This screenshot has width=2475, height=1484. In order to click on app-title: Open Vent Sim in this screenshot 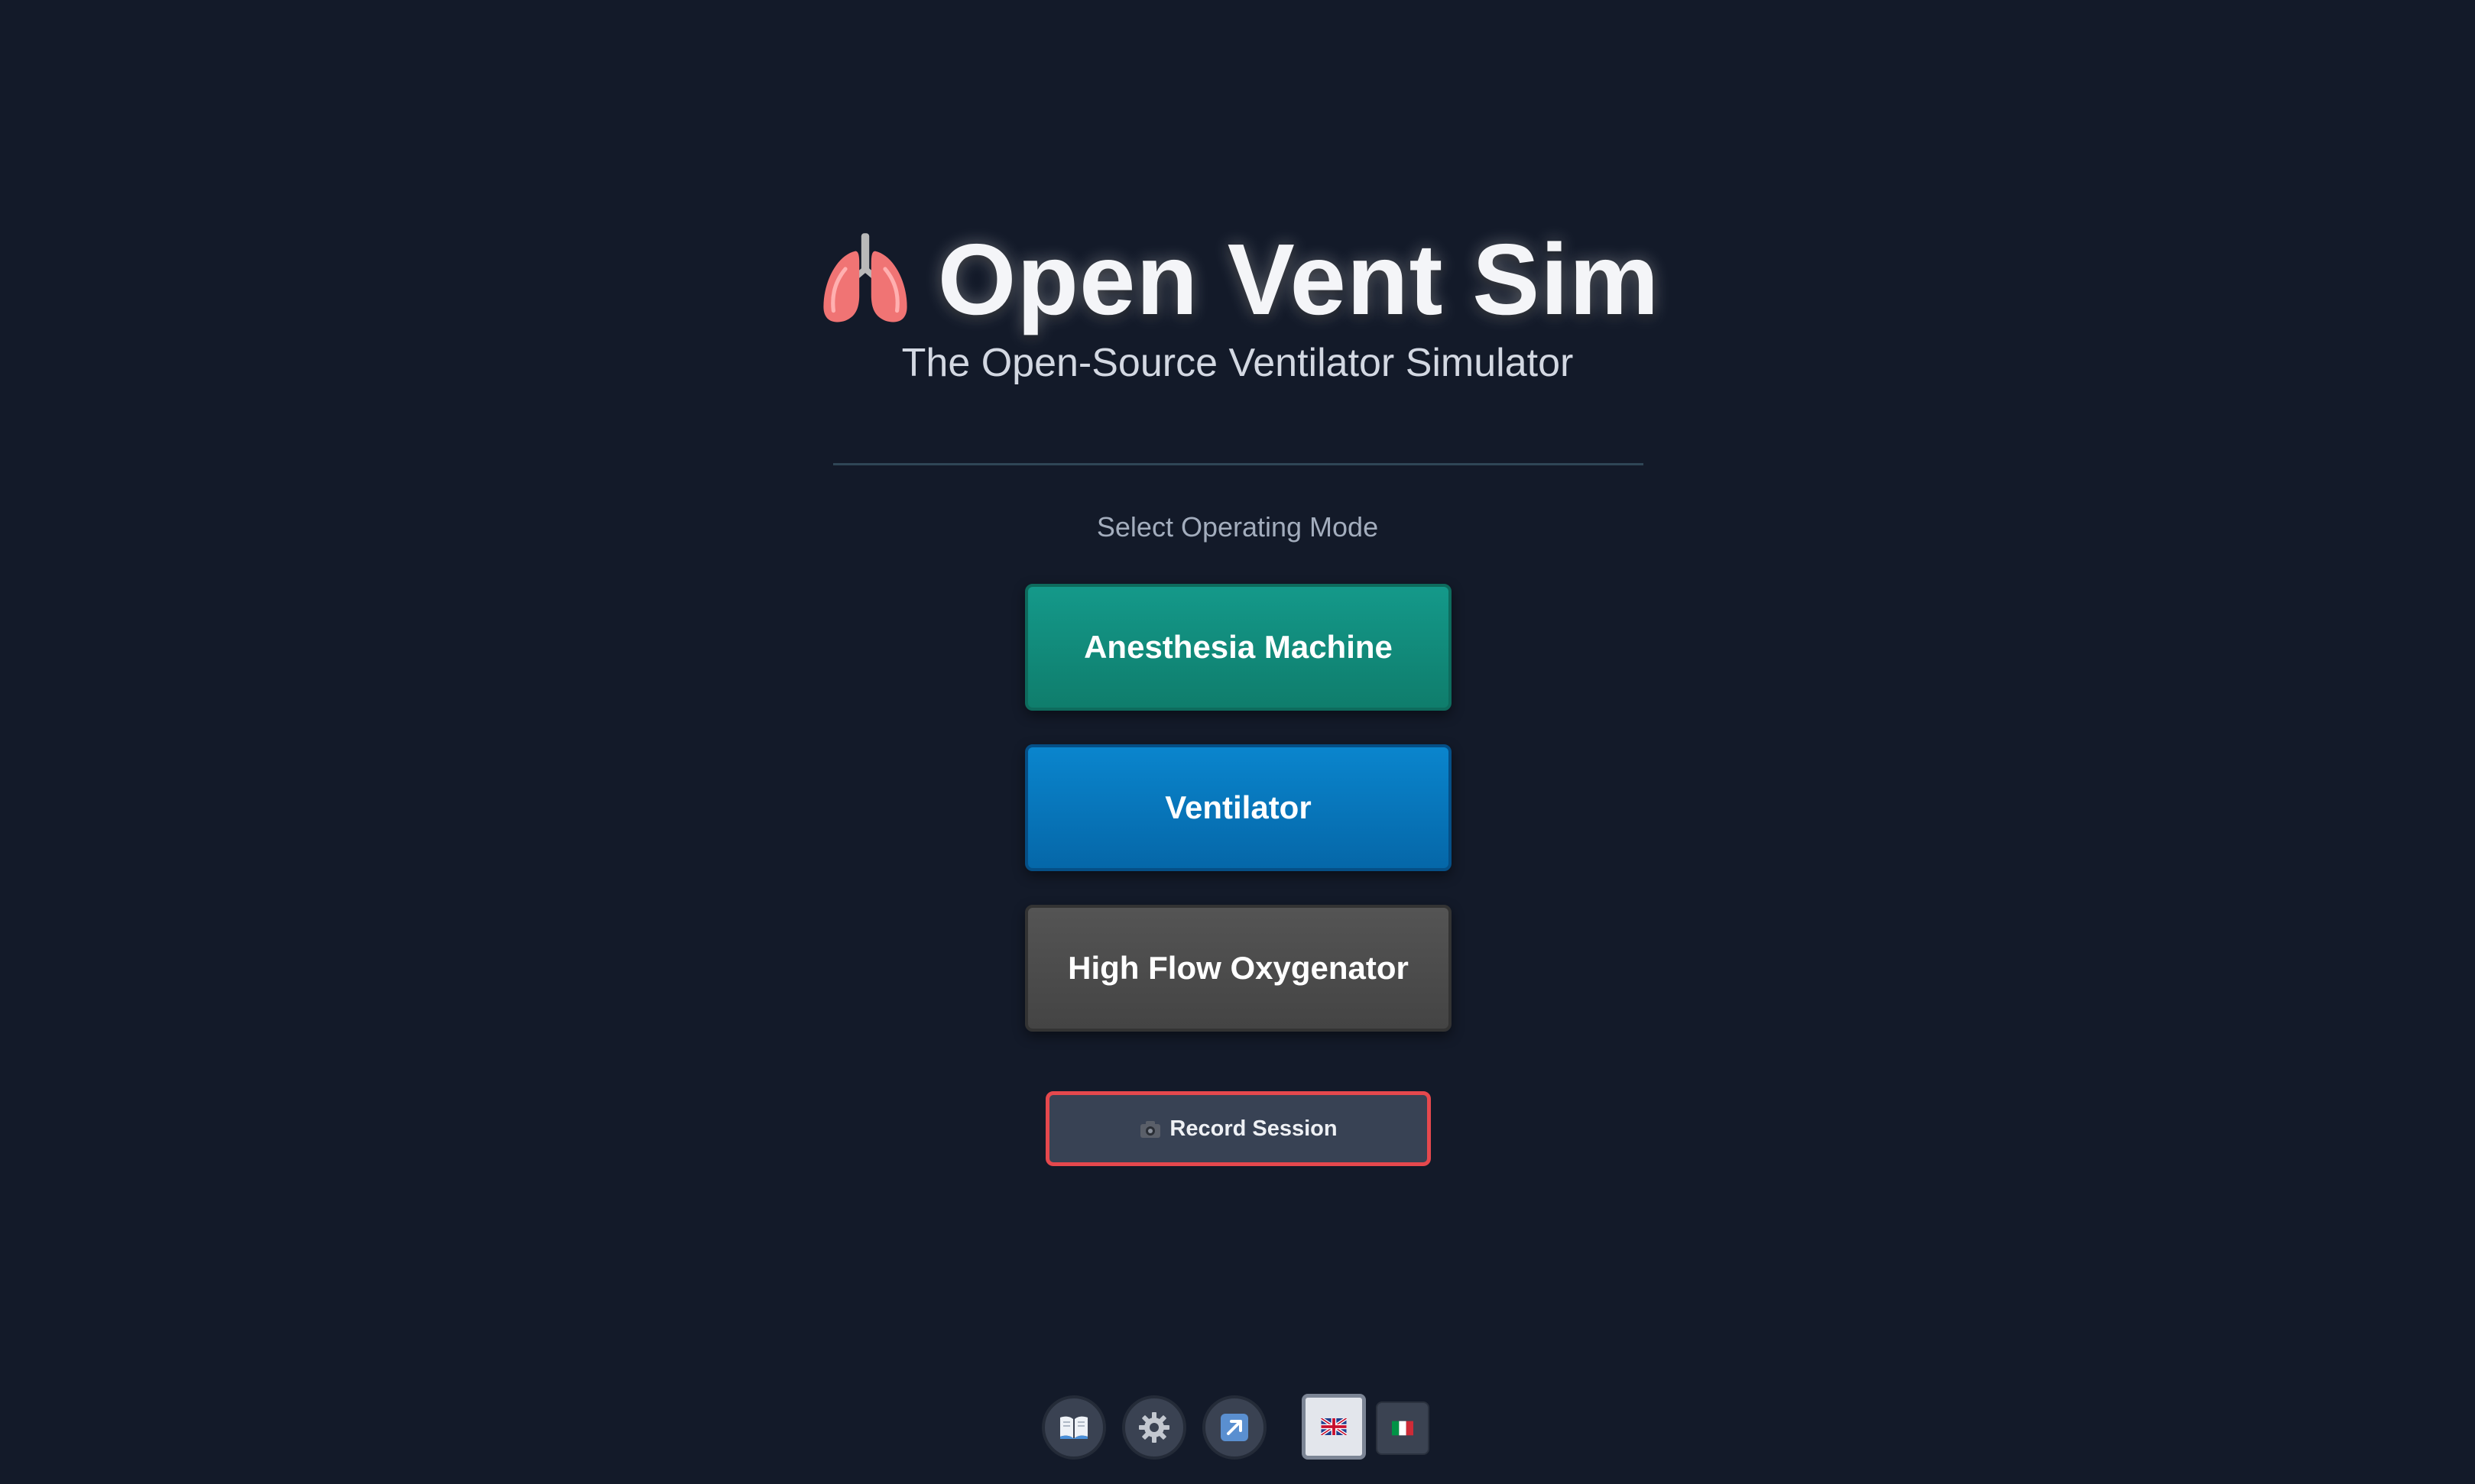, I will do `click(1298, 279)`.